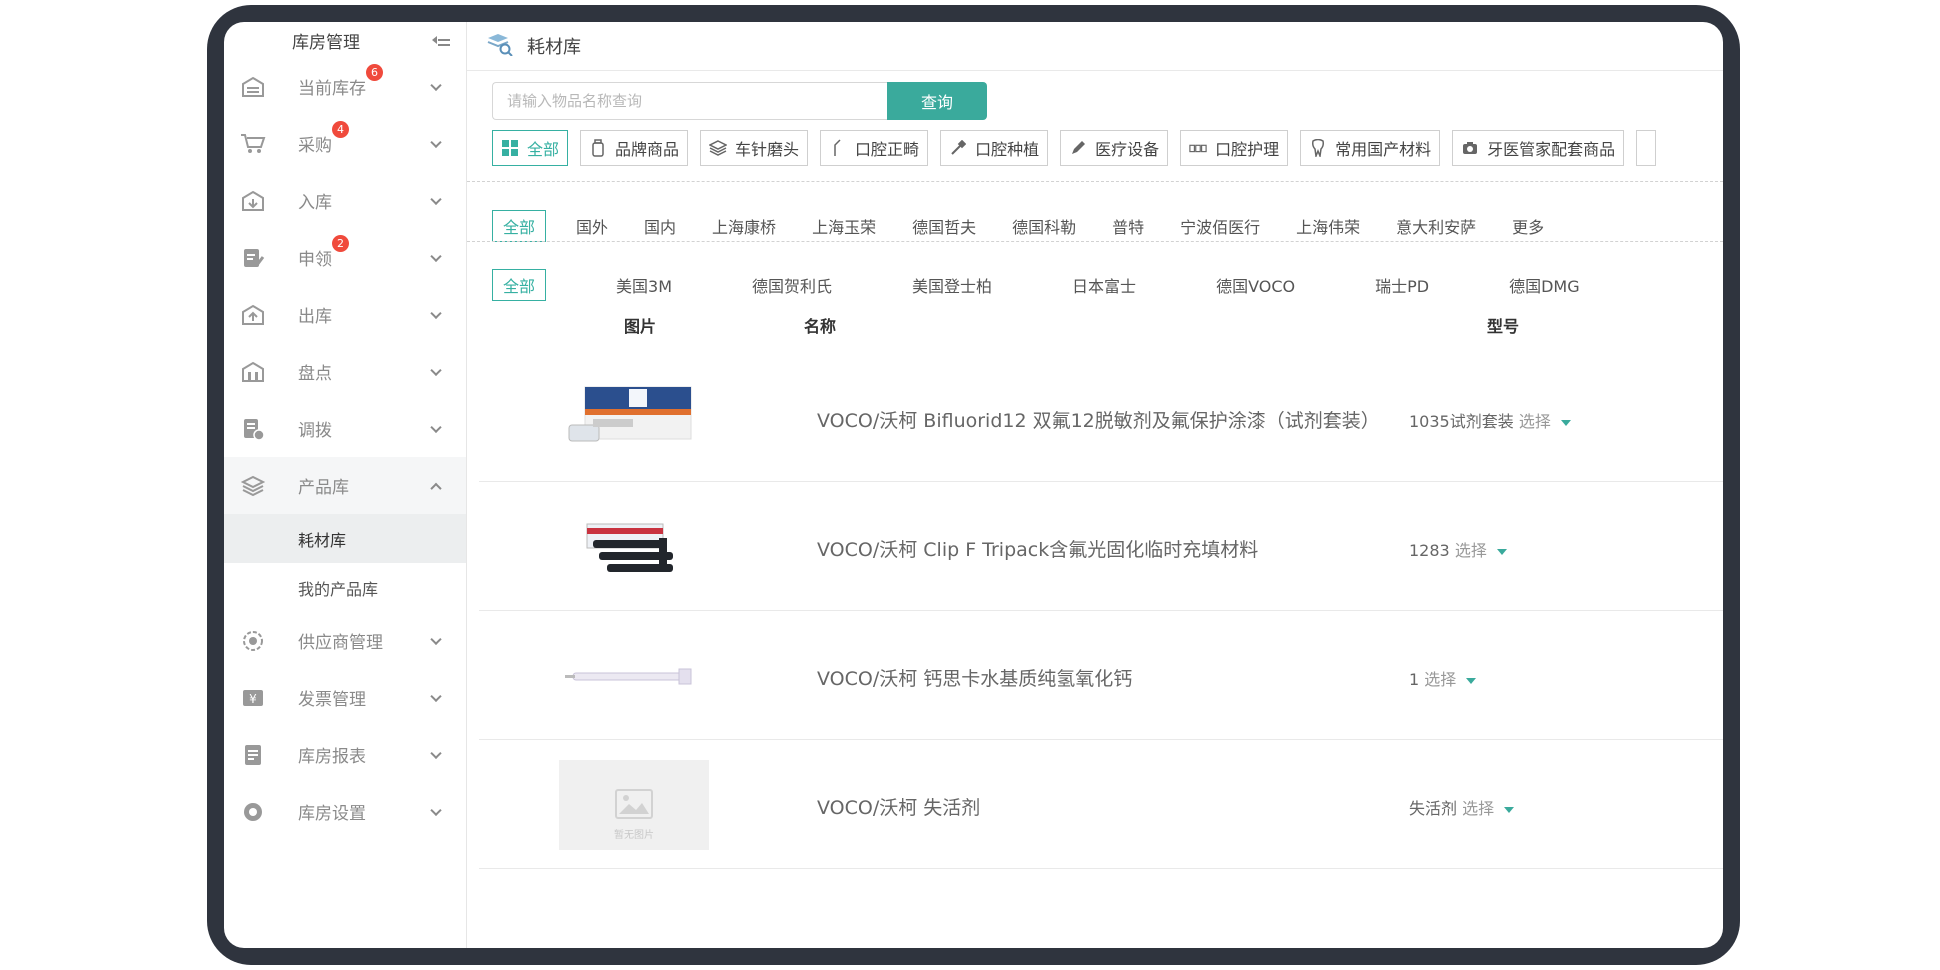  What do you see at coordinates (1318, 148) in the screenshot?
I see `tooth-icon` at bounding box center [1318, 148].